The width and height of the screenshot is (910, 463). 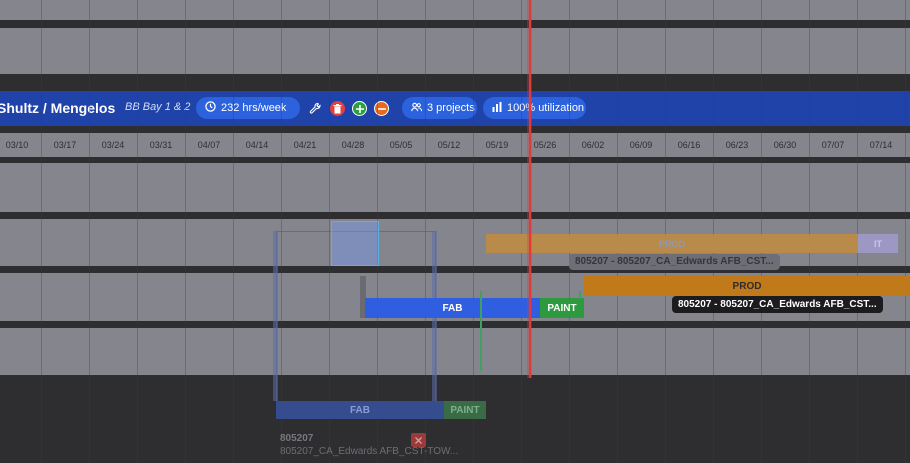 I want to click on drag-preview-number: 805207, so click(x=297, y=438).